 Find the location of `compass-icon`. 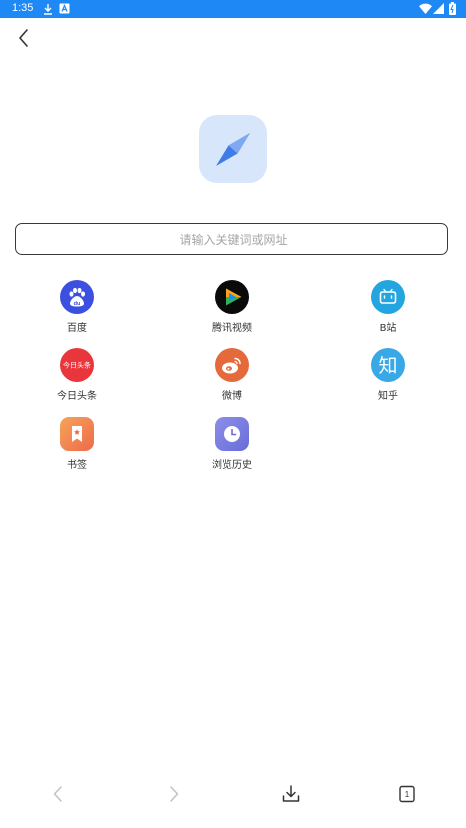

compass-icon is located at coordinates (233, 149).